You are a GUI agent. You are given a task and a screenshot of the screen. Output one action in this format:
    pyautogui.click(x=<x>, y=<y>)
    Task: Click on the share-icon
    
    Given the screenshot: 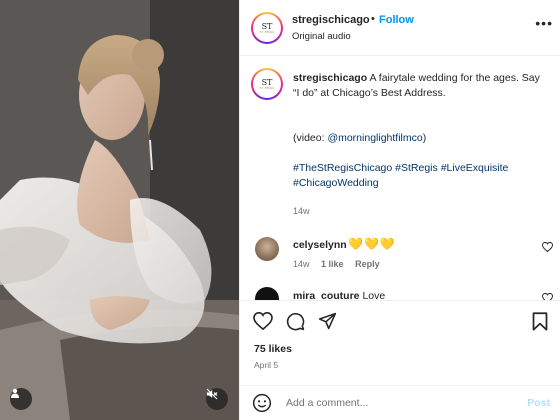 What is the action you would take?
    pyautogui.click(x=327, y=321)
    